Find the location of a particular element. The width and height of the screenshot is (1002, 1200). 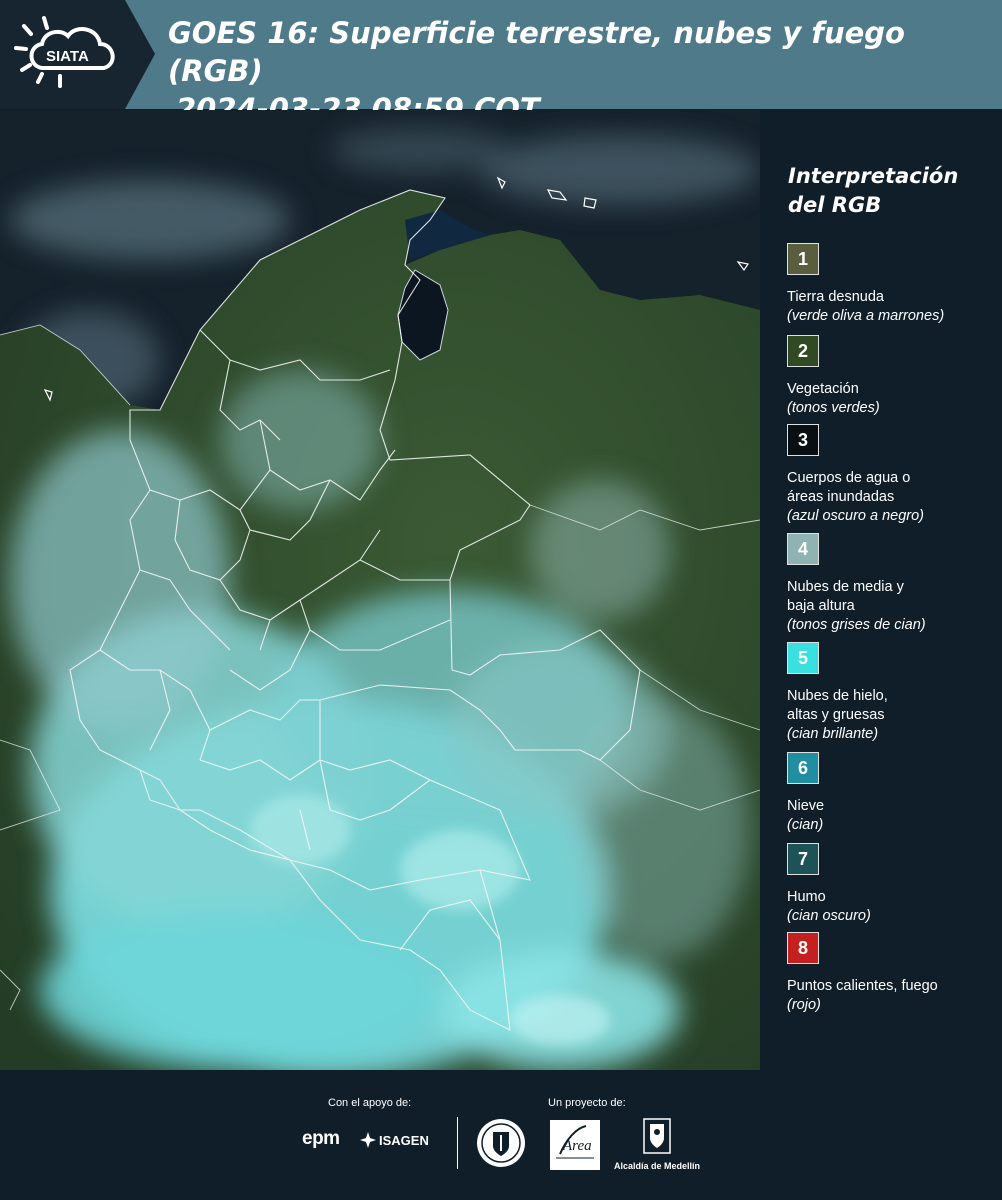

legend-description: (cian brillante) is located at coordinates (833, 734).